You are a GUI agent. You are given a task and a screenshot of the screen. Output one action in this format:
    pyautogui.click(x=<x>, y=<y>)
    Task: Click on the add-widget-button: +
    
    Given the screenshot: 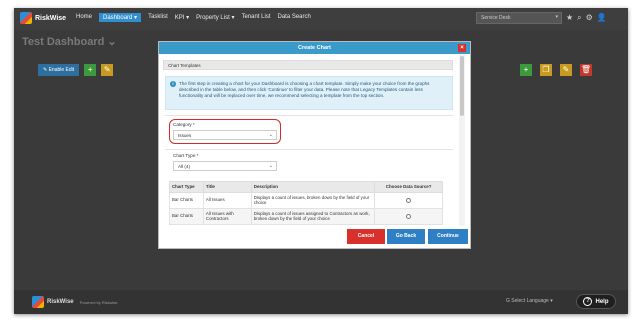 What is the action you would take?
    pyautogui.click(x=90, y=70)
    